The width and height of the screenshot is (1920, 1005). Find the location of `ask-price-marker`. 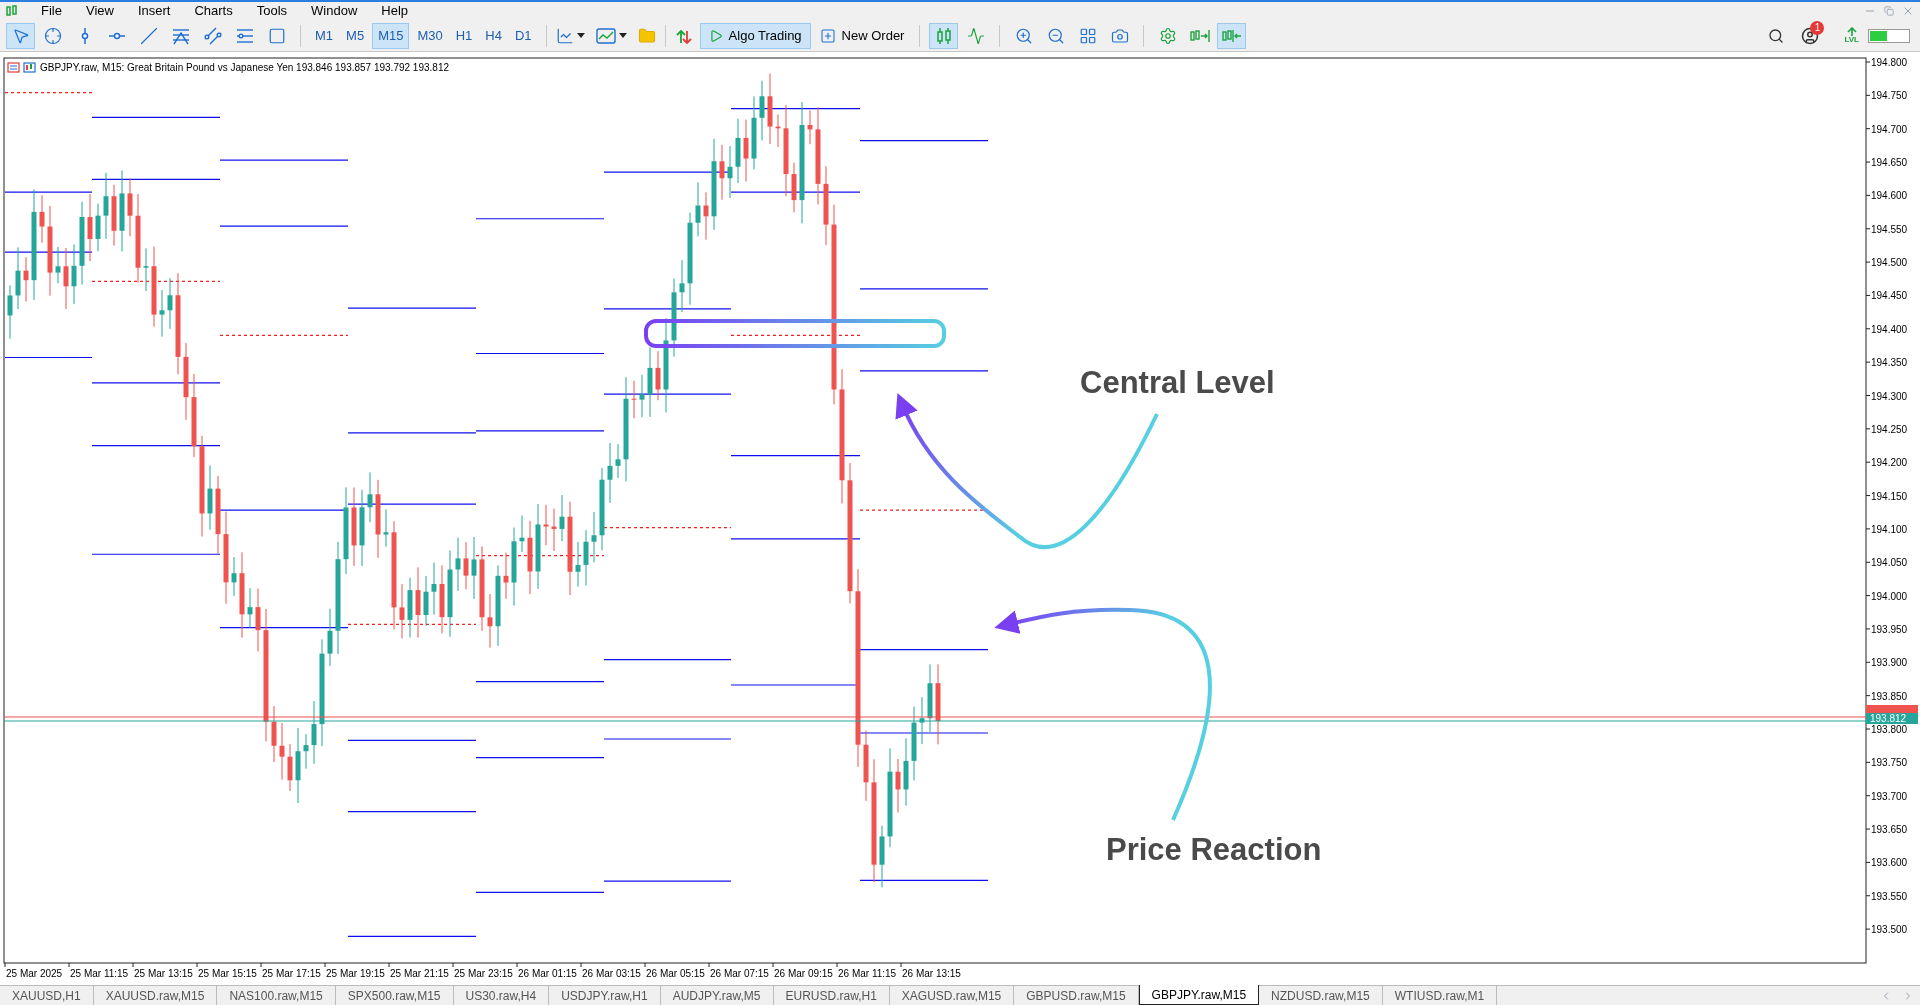

ask-price-marker is located at coordinates (1892, 709).